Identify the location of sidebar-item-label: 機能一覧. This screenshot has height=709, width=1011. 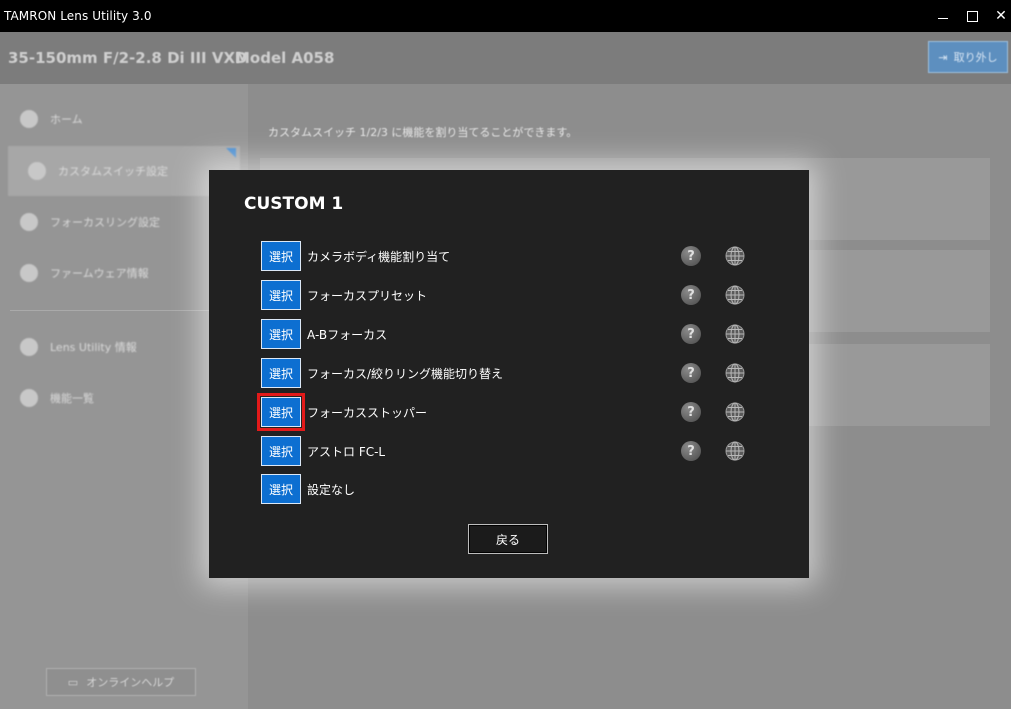
(72, 398).